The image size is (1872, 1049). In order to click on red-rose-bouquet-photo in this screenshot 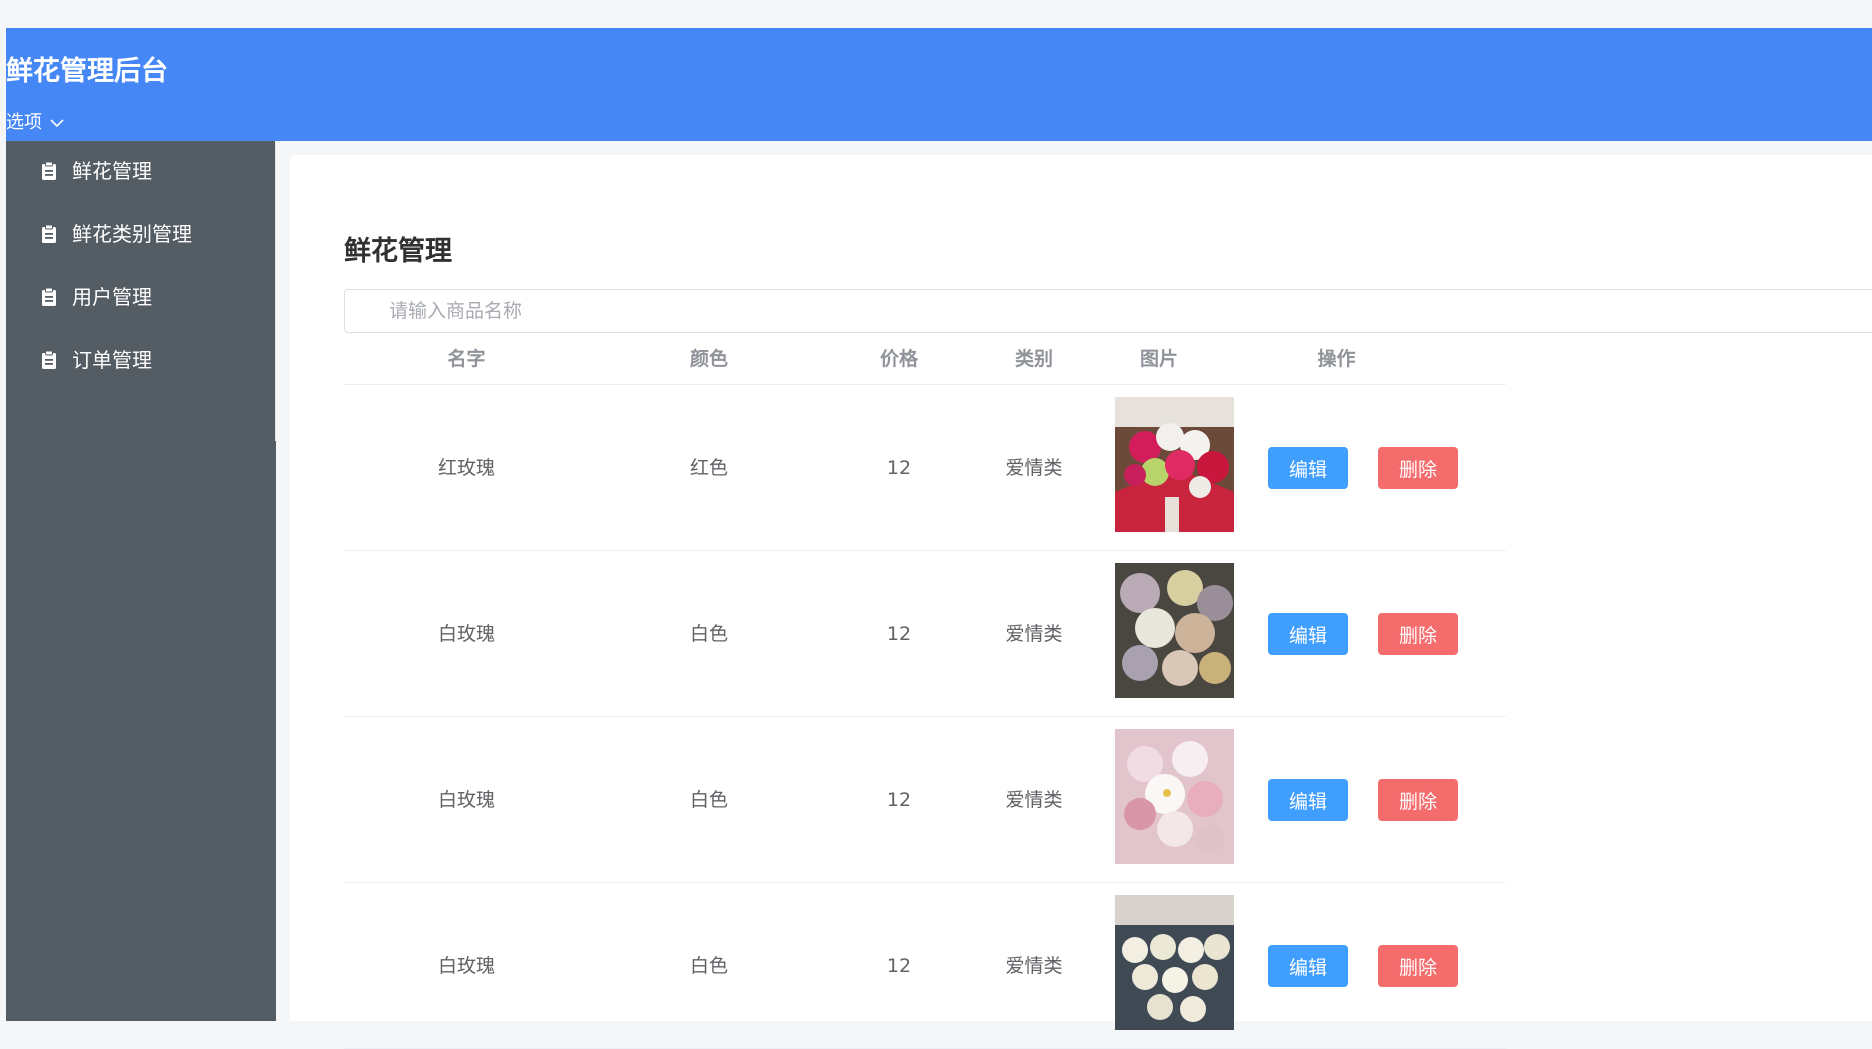, I will do `click(1174, 464)`.